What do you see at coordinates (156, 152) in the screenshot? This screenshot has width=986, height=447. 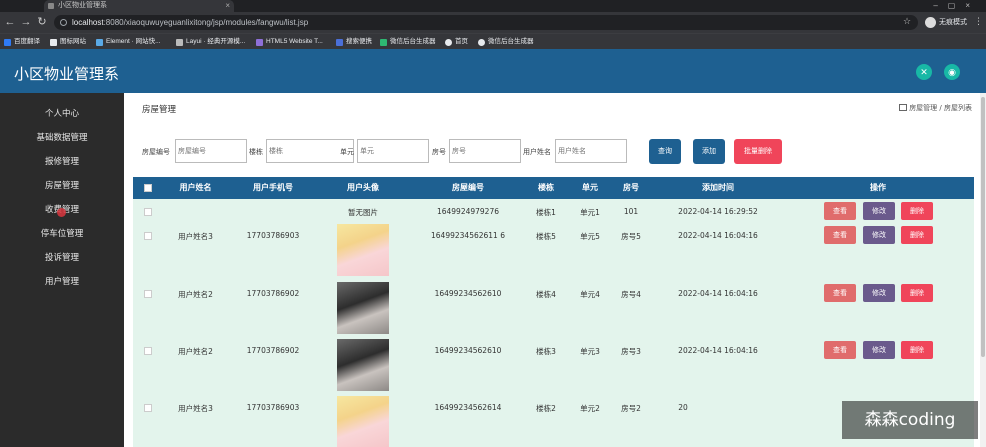 I see `label-house-no: 房屋编号` at bounding box center [156, 152].